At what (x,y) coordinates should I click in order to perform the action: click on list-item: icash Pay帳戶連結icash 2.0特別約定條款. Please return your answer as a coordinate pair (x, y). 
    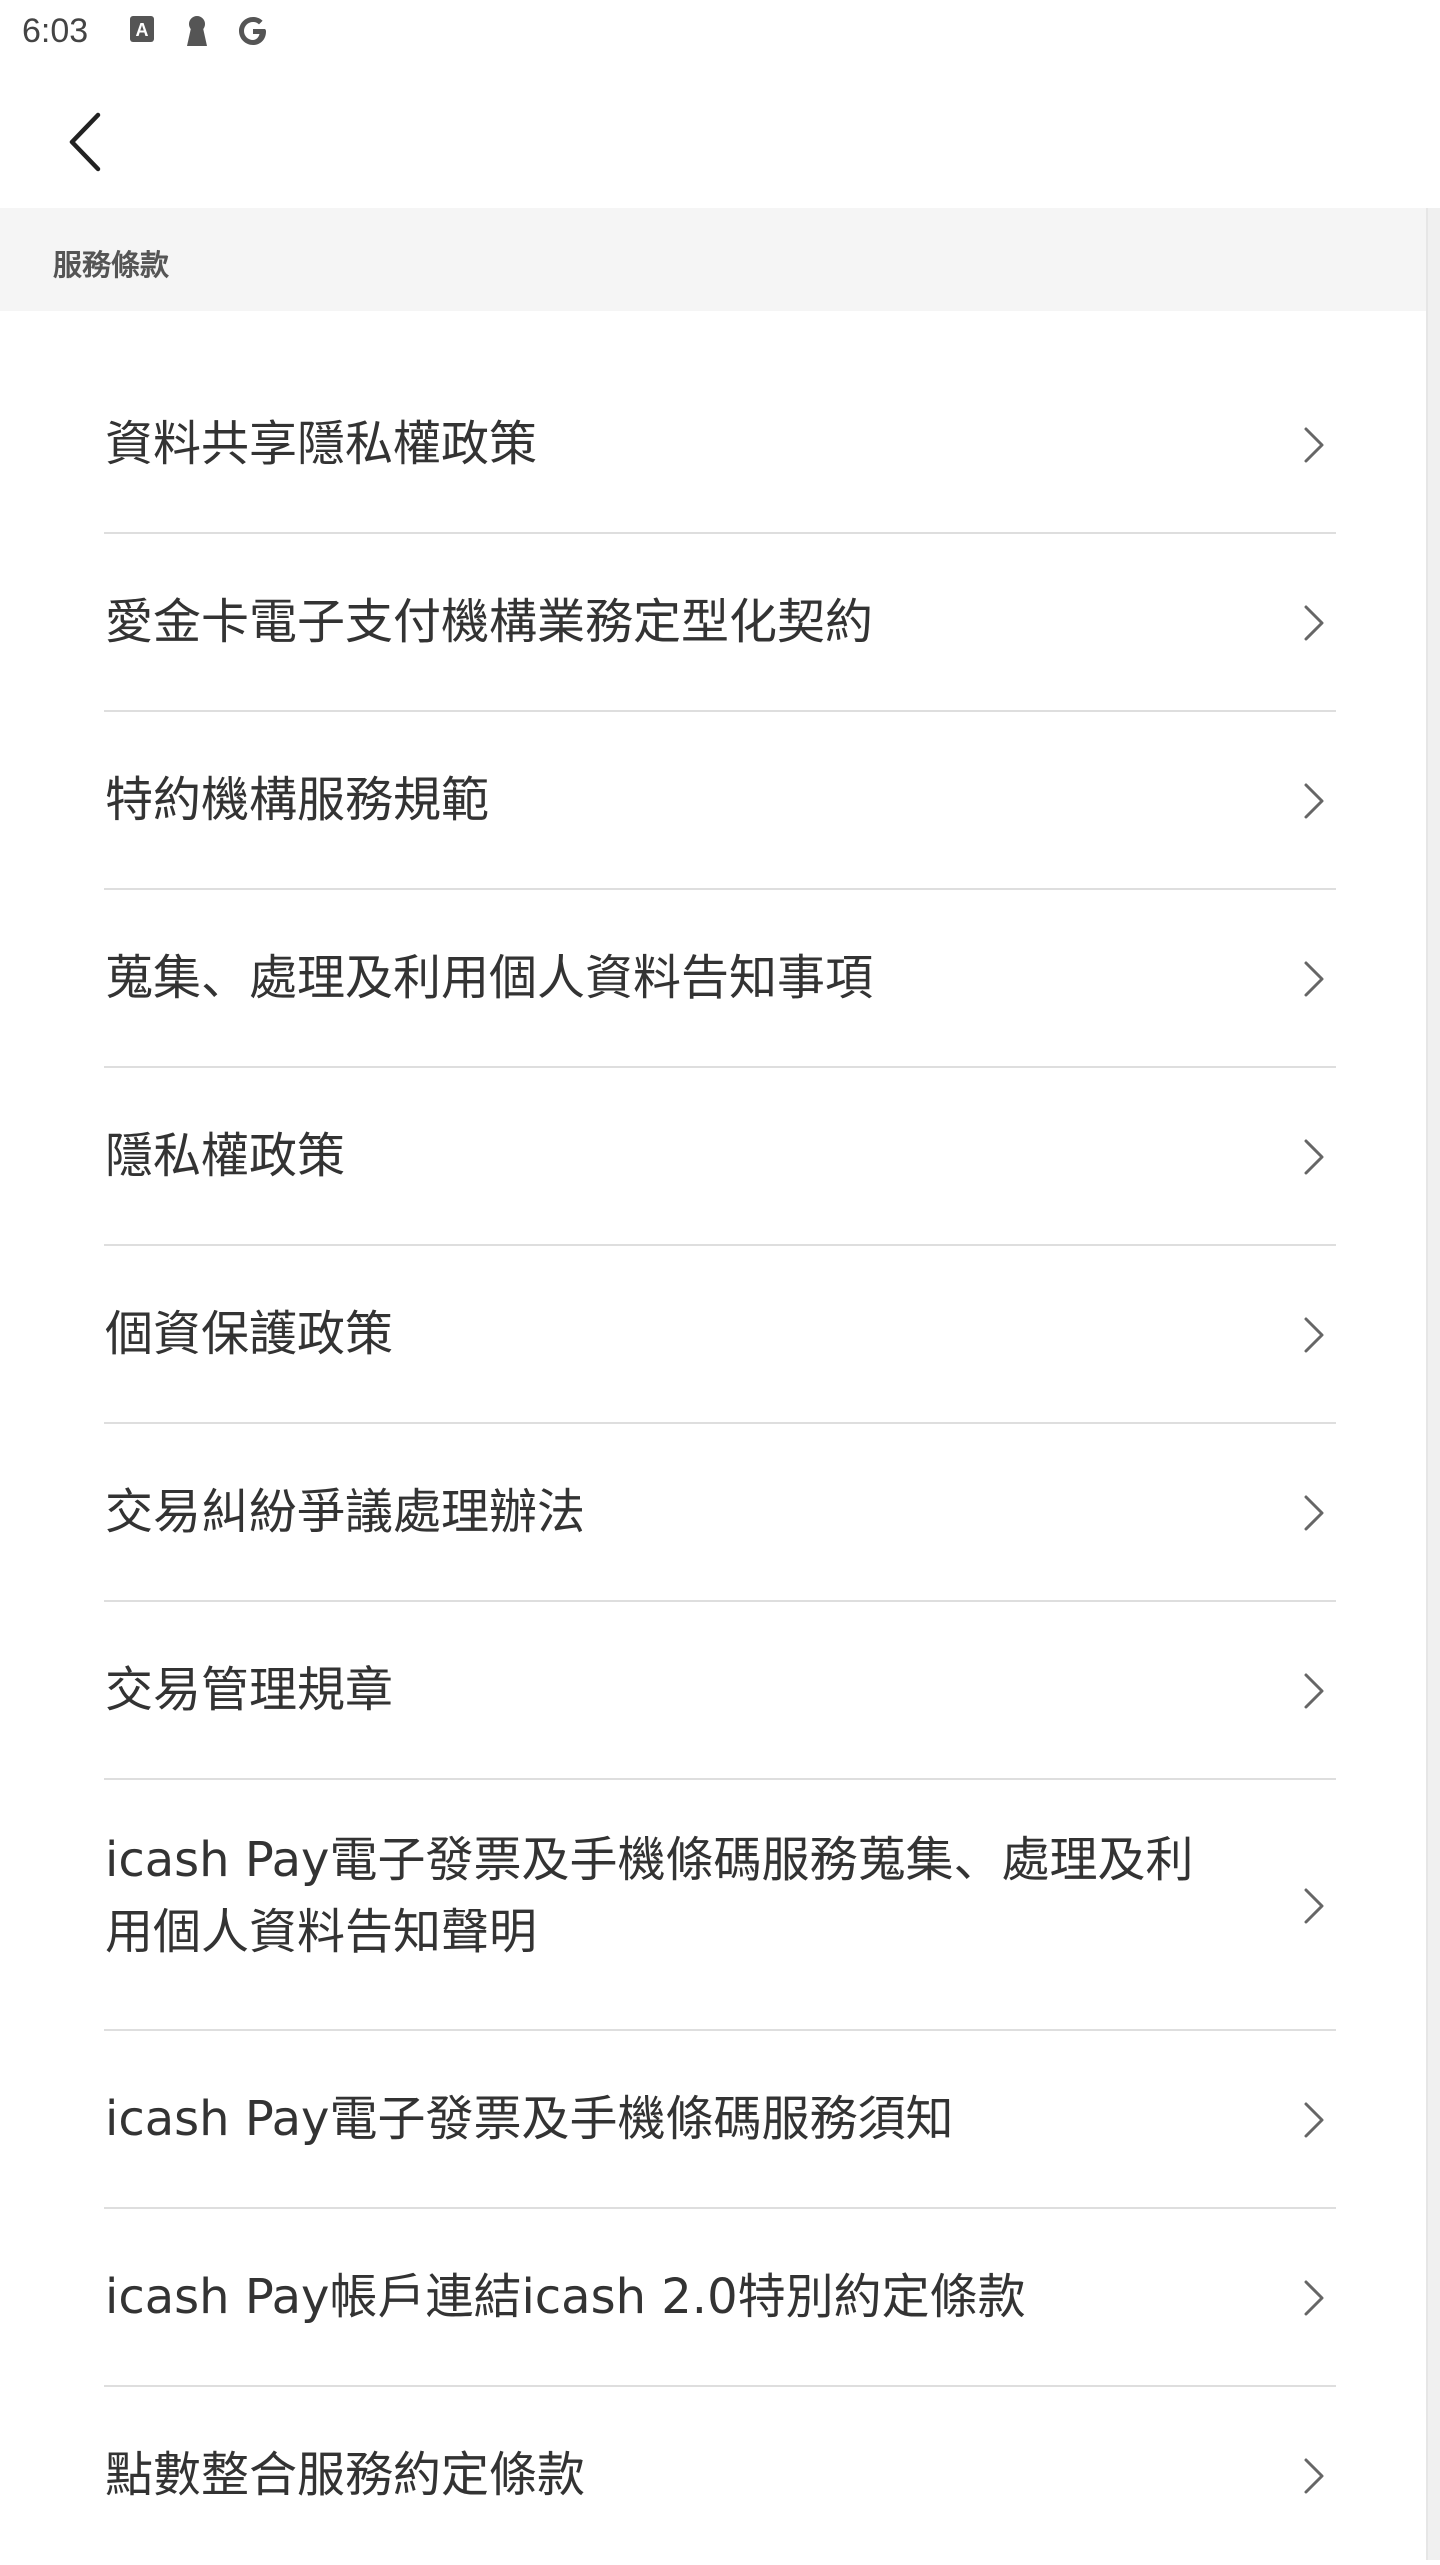
    Looking at the image, I should click on (713, 2298).